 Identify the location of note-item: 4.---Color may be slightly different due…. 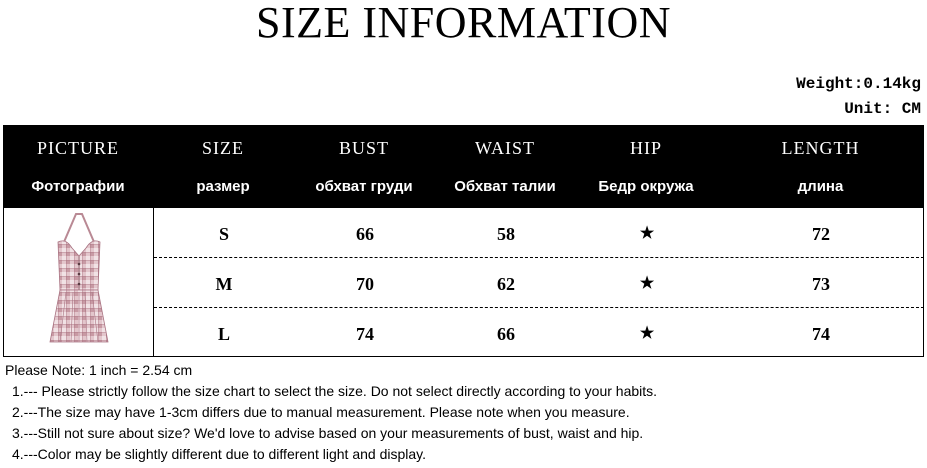
(219, 454).